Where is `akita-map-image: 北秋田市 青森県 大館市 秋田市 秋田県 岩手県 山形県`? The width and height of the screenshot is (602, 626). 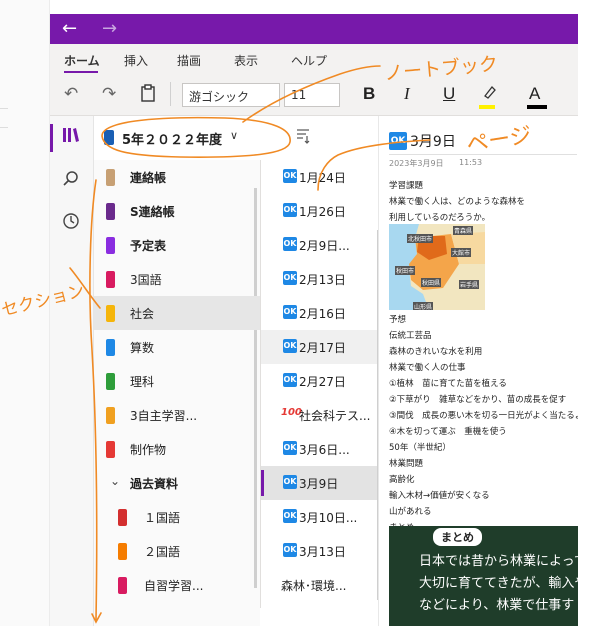 akita-map-image: 北秋田市 青森県 大館市 秋田市 秋田県 岩手県 山形県 is located at coordinates (437, 267).